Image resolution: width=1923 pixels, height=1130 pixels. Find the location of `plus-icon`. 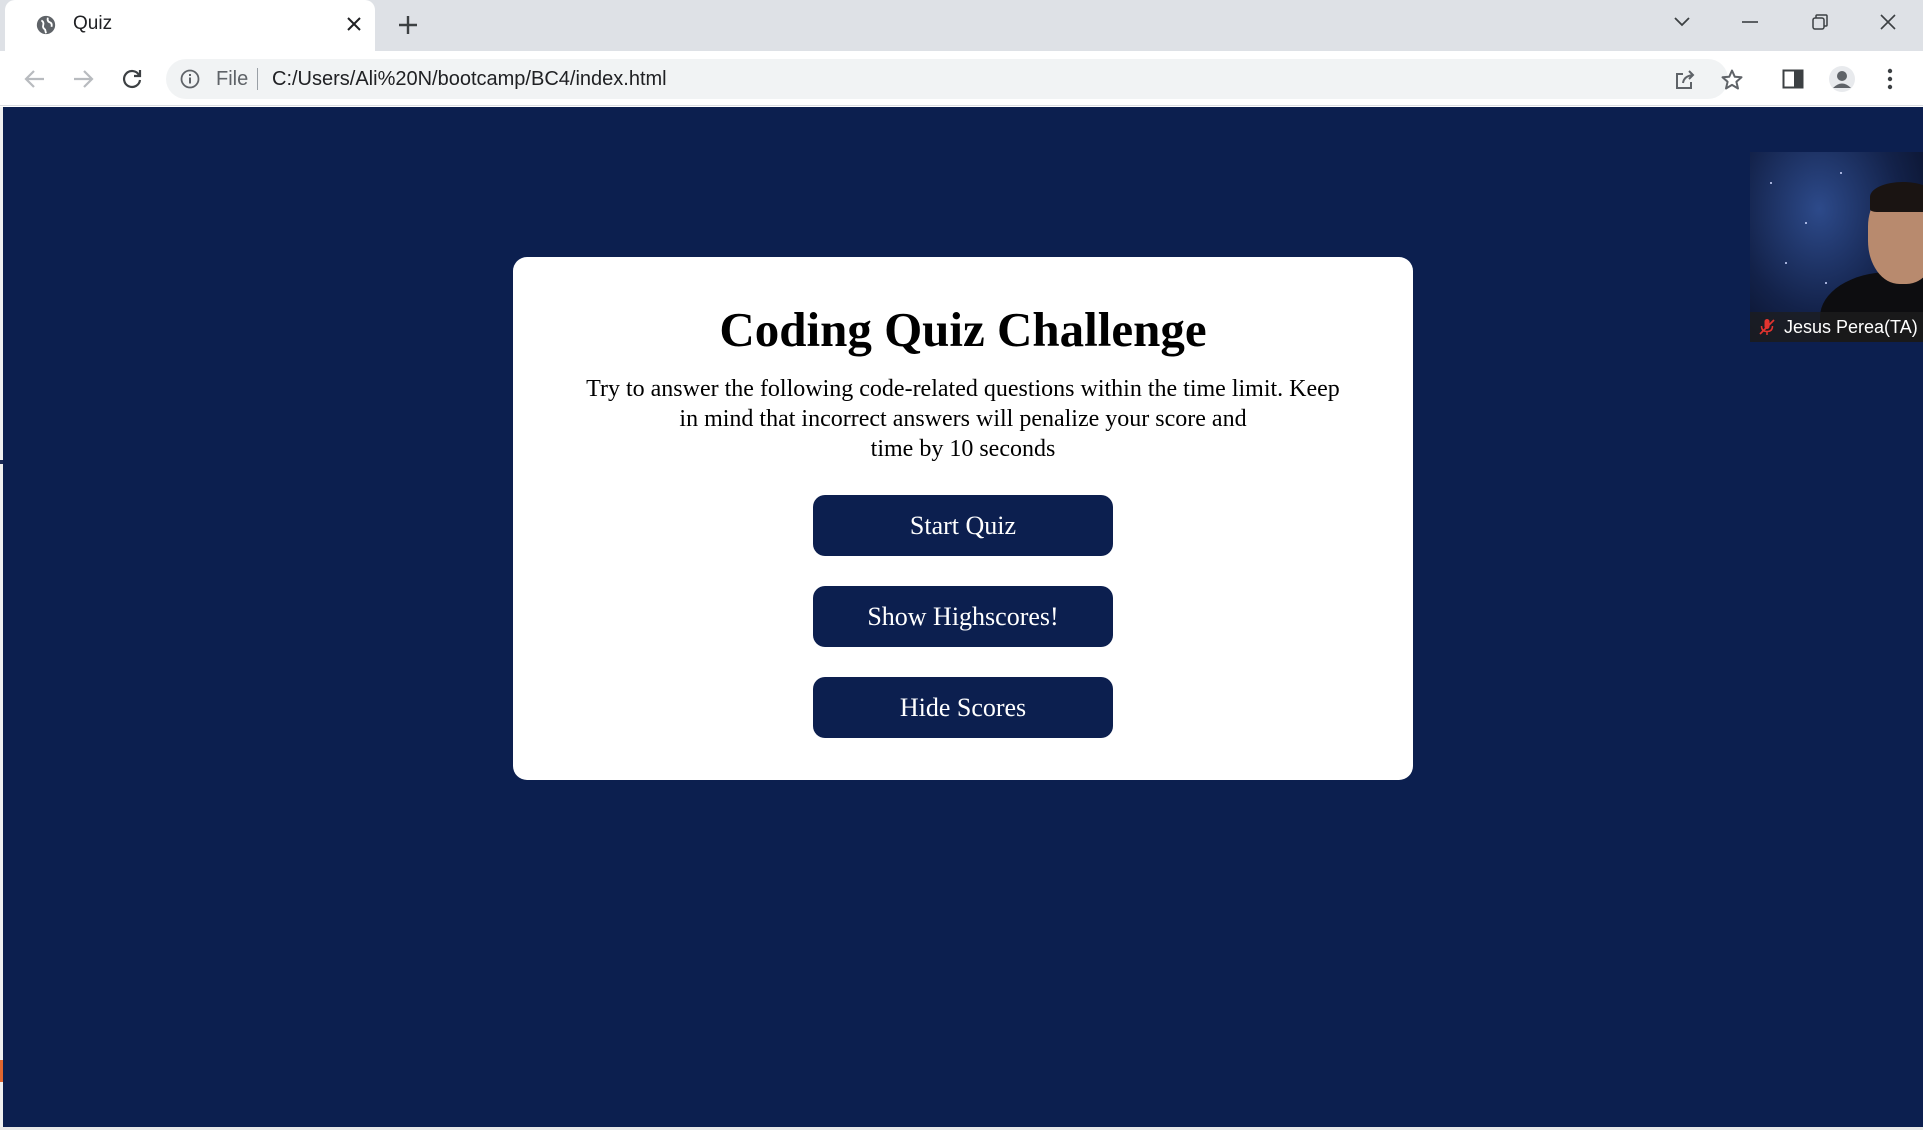

plus-icon is located at coordinates (408, 25).